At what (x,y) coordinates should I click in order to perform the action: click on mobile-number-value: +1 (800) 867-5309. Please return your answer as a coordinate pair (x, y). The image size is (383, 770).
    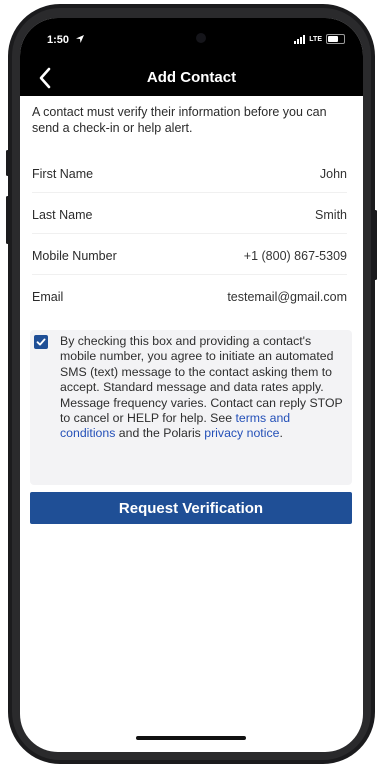
    Looking at the image, I should click on (295, 256).